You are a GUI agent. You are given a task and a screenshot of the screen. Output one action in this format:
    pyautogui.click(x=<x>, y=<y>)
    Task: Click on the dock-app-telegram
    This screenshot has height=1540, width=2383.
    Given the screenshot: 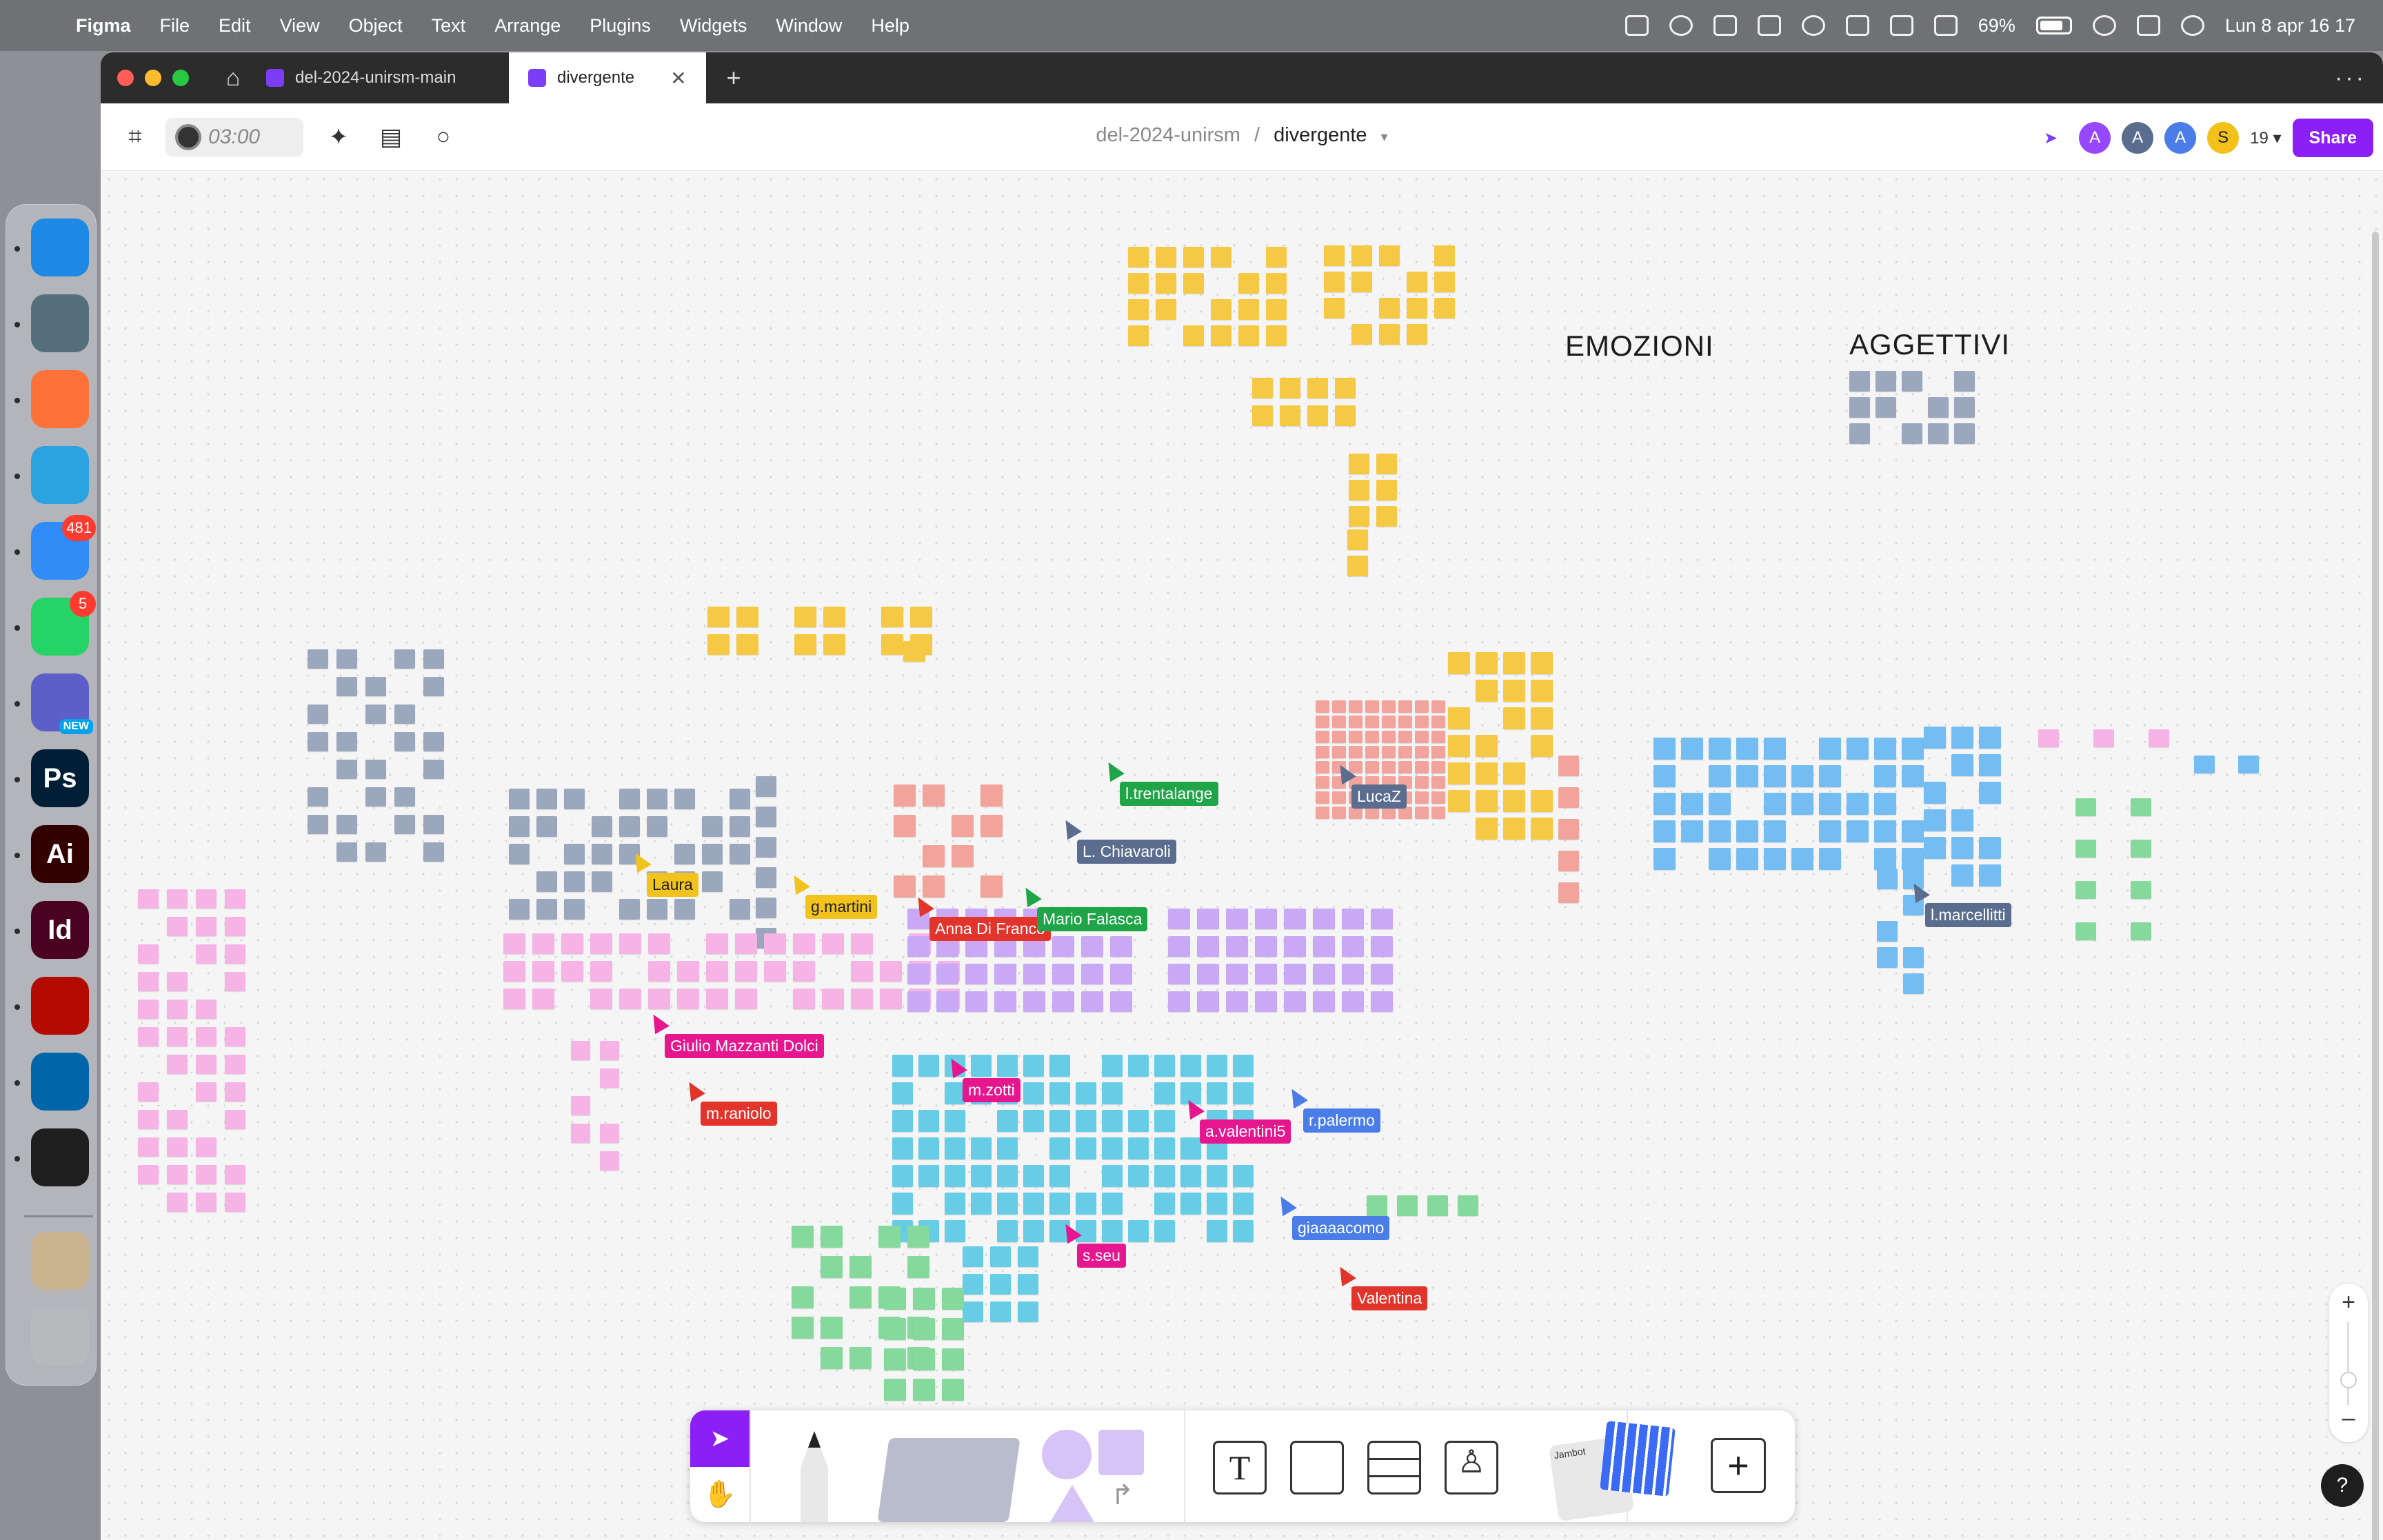 What is the action you would take?
    pyautogui.click(x=60, y=475)
    